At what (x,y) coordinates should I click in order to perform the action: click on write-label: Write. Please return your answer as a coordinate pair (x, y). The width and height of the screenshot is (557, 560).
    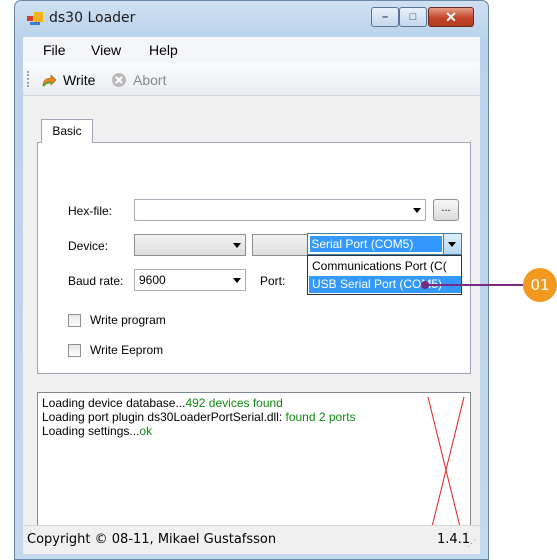
    Looking at the image, I should click on (79, 80).